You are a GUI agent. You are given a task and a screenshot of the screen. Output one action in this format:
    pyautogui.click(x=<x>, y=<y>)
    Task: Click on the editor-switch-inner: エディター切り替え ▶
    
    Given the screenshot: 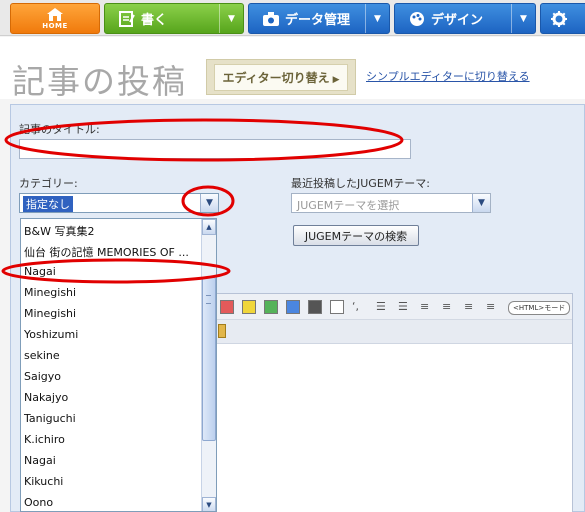 What is the action you would take?
    pyautogui.click(x=281, y=77)
    